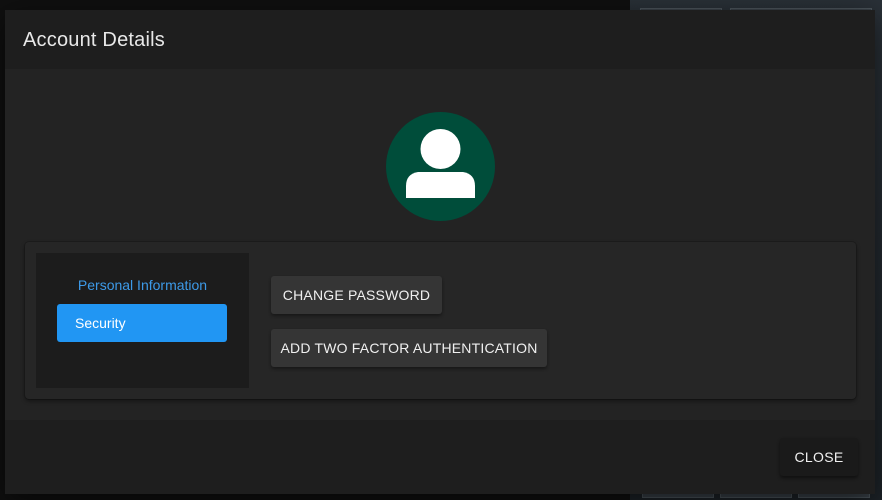 The height and width of the screenshot is (500, 882). I want to click on nav-item-security: Security, so click(142, 323).